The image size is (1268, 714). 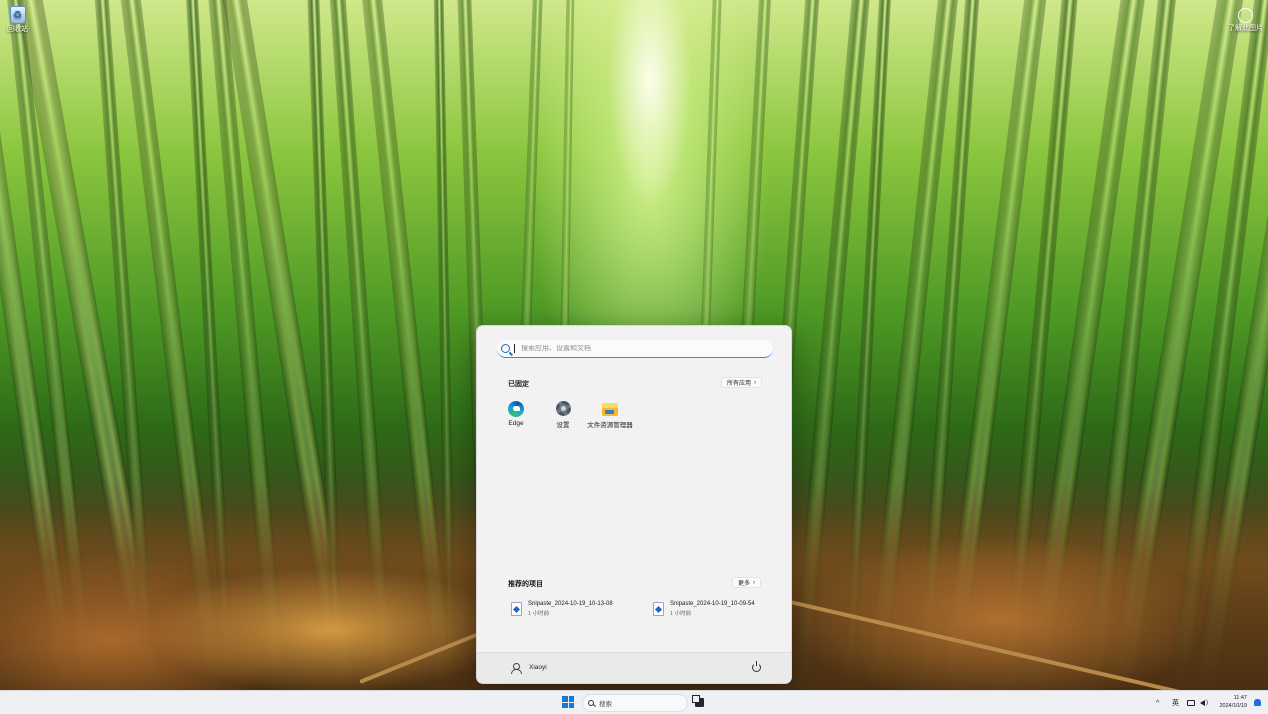 I want to click on user-icon, so click(x=516, y=668).